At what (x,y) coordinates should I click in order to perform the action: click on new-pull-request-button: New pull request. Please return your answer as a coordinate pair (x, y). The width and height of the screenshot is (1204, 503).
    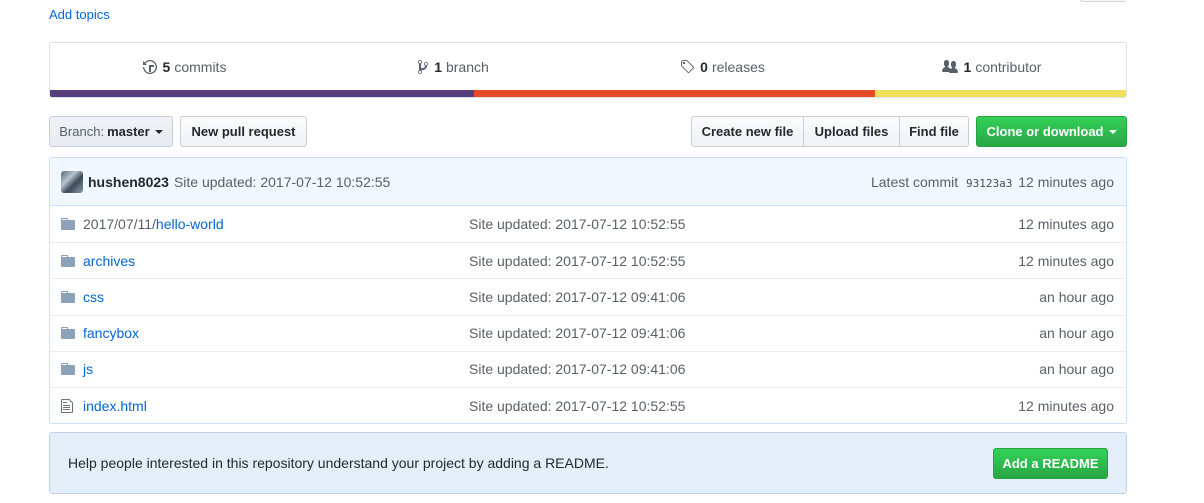
    Looking at the image, I should click on (243, 131).